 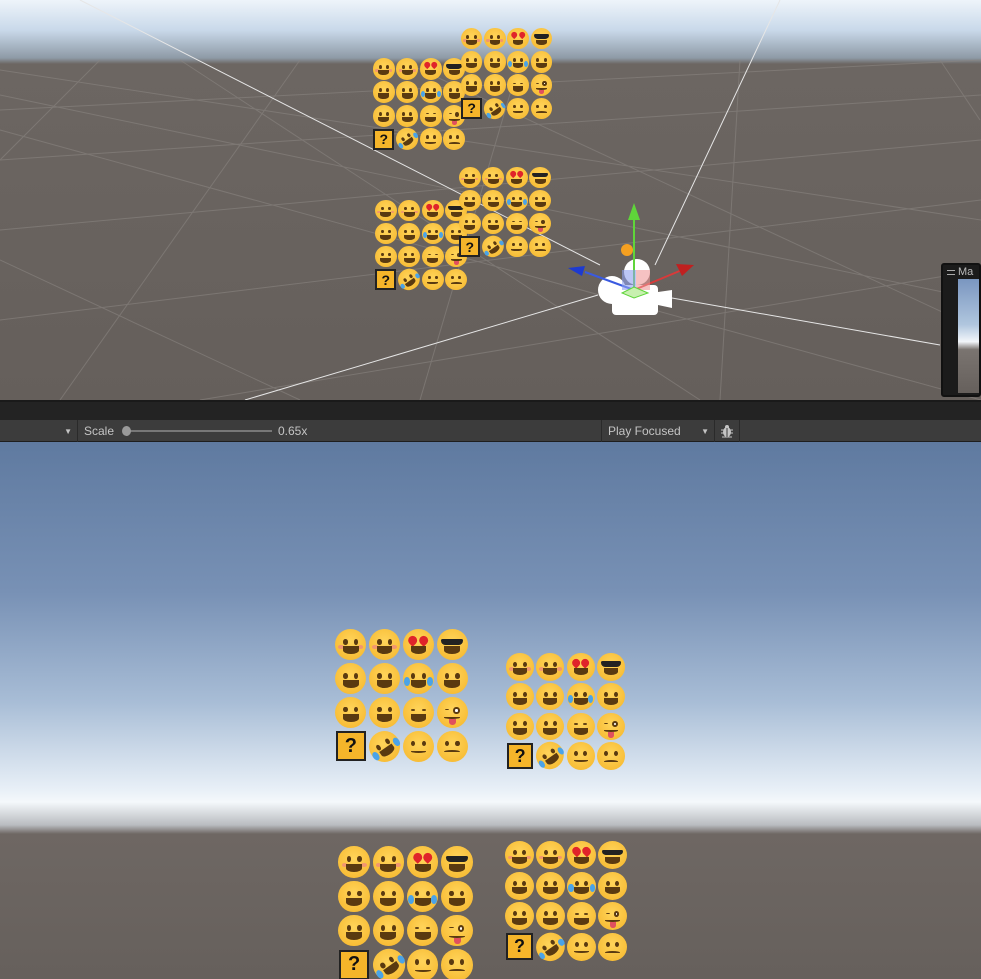 What do you see at coordinates (490, 410) in the screenshot?
I see `panel-divider` at bounding box center [490, 410].